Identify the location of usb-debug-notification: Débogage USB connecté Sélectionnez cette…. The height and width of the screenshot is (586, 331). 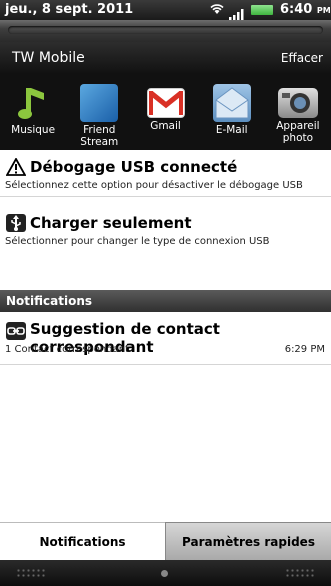
(165, 173).